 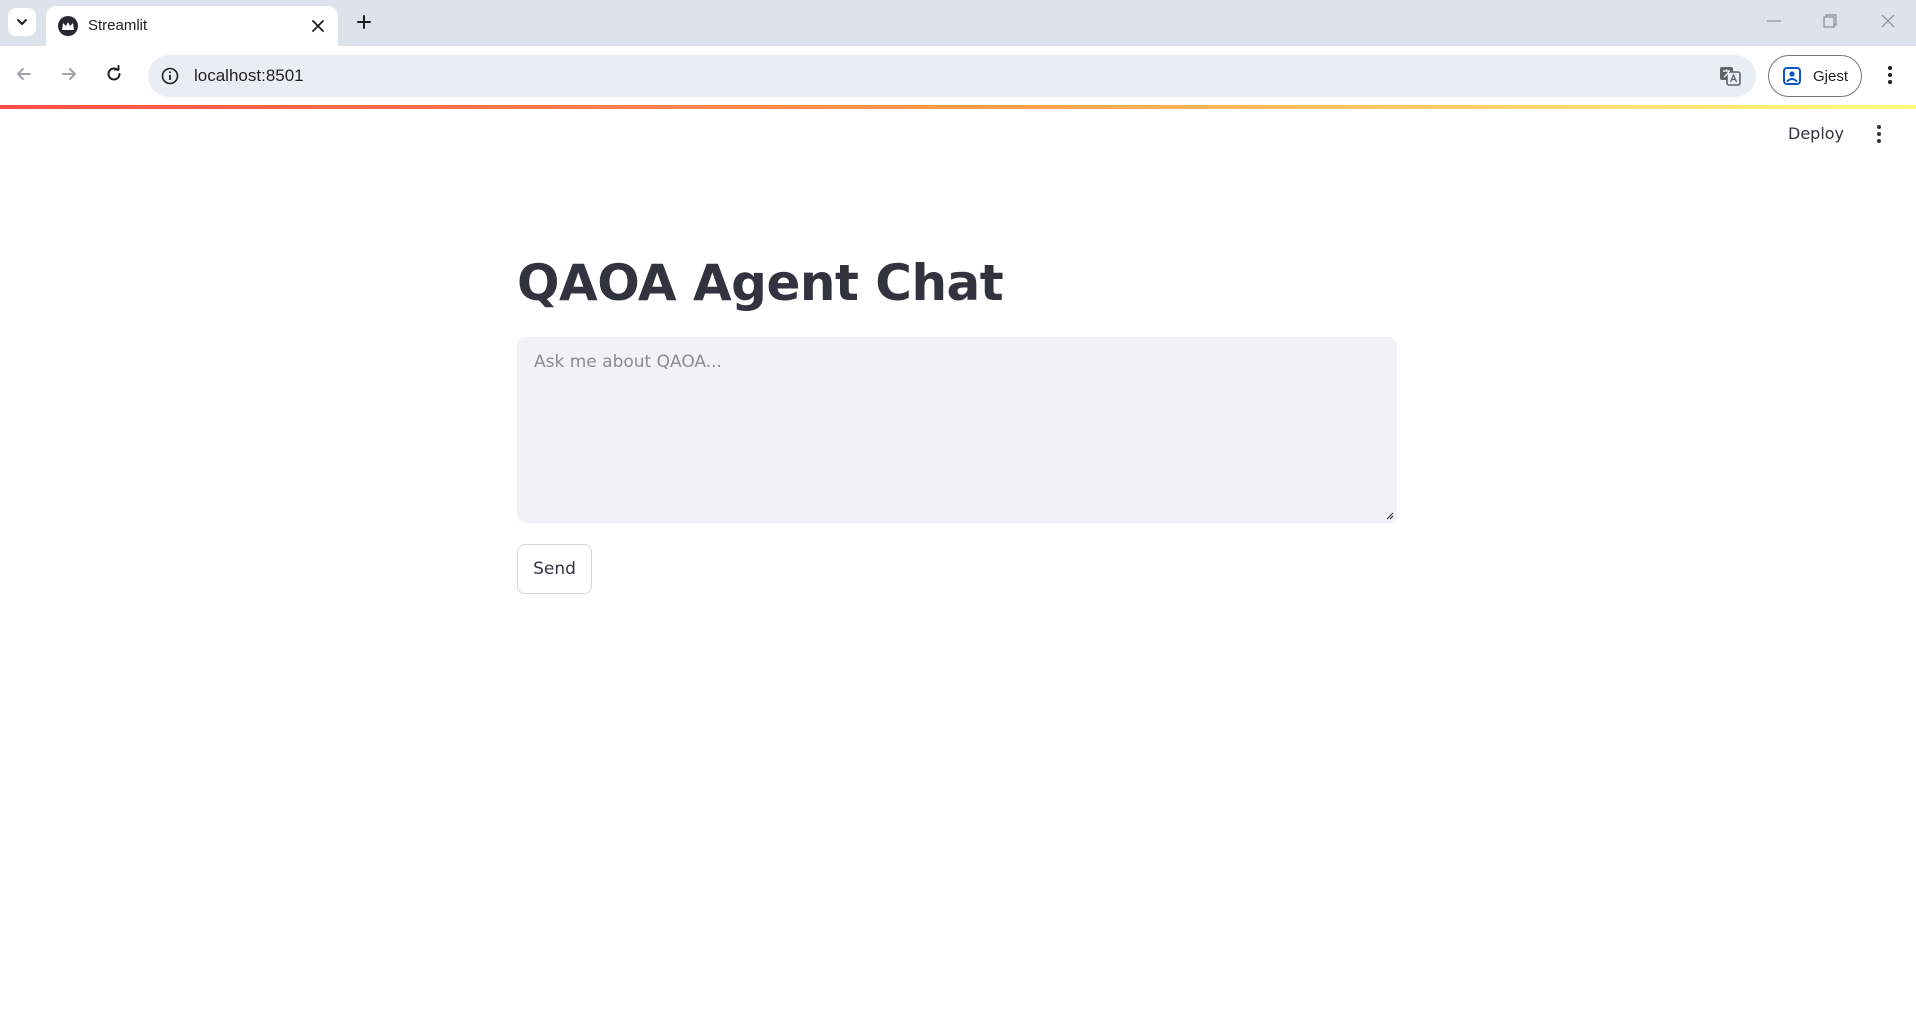 I want to click on back-button, so click(x=24, y=74).